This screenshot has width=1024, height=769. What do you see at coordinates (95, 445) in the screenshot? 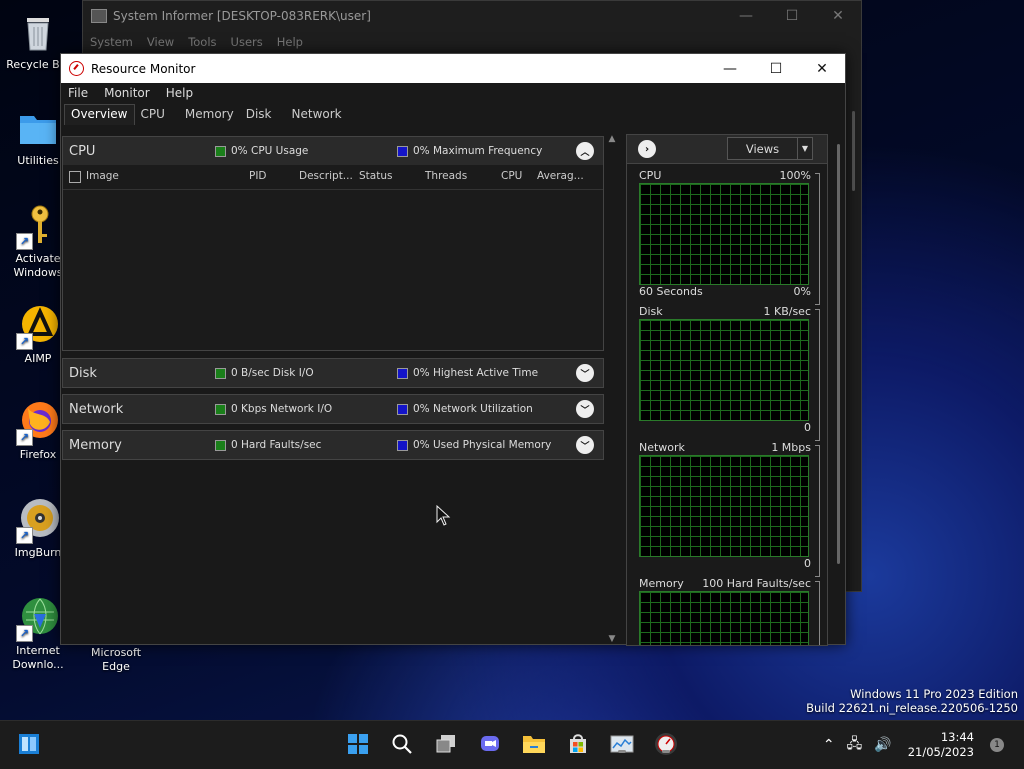
I see `panel-title: Memory` at bounding box center [95, 445].